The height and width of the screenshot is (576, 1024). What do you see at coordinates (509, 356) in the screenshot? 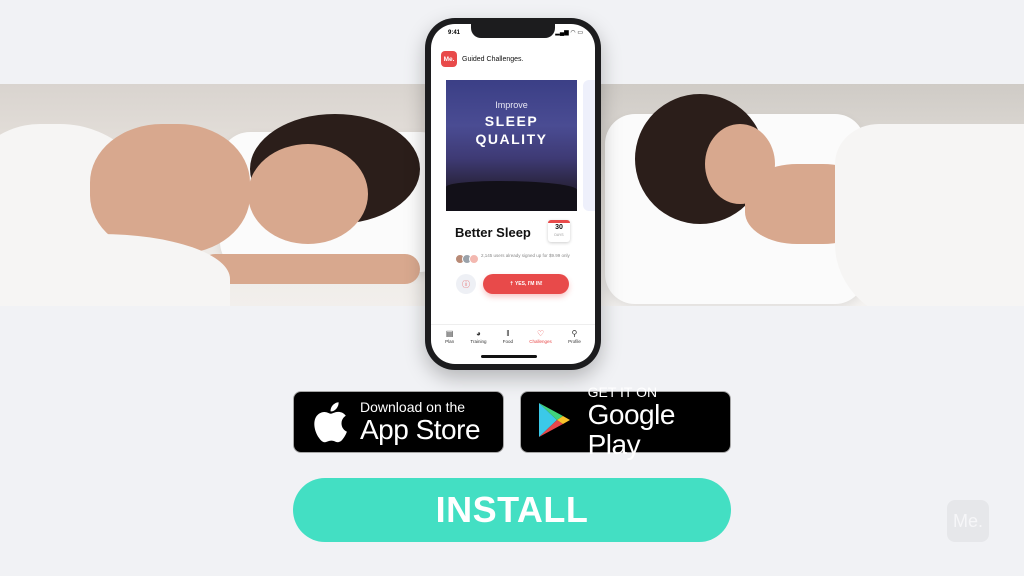
I see `home-indicator` at bounding box center [509, 356].